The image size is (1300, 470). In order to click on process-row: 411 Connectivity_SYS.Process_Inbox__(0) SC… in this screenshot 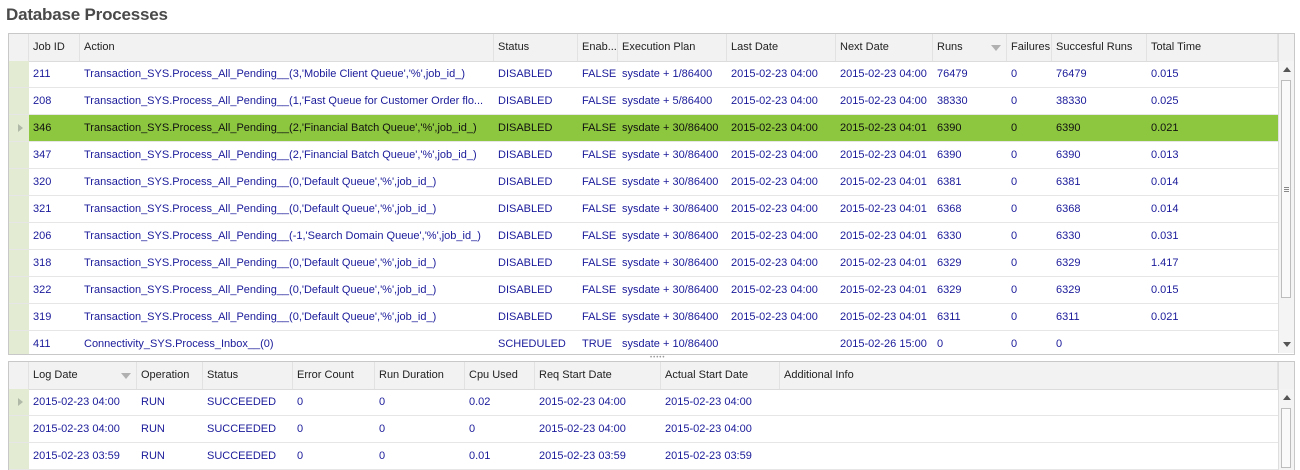, I will do `click(643, 342)`.